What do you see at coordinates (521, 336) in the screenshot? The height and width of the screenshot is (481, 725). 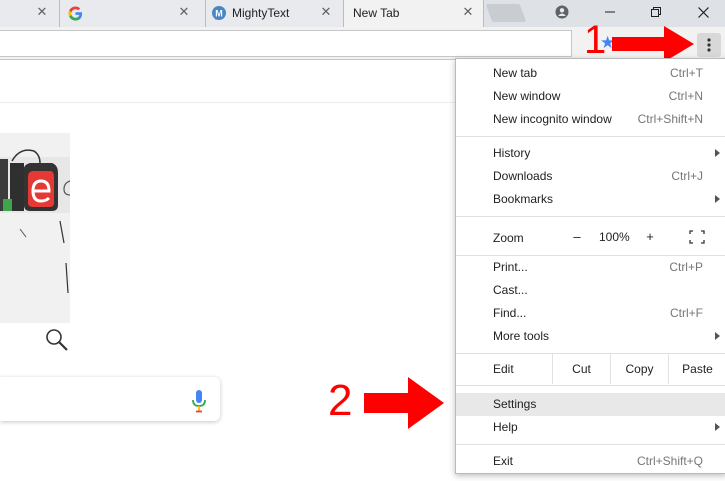 I see `menu-item-label: More tools` at bounding box center [521, 336].